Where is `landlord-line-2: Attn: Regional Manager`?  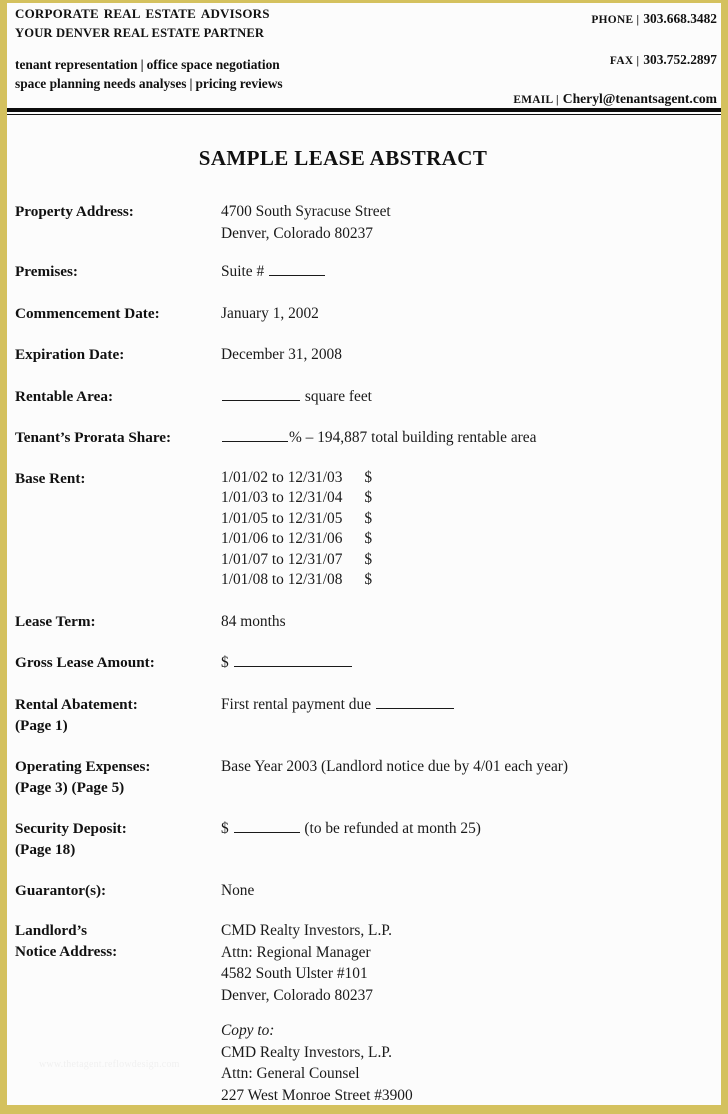 landlord-line-2: Attn: Regional Manager is located at coordinates (296, 952).